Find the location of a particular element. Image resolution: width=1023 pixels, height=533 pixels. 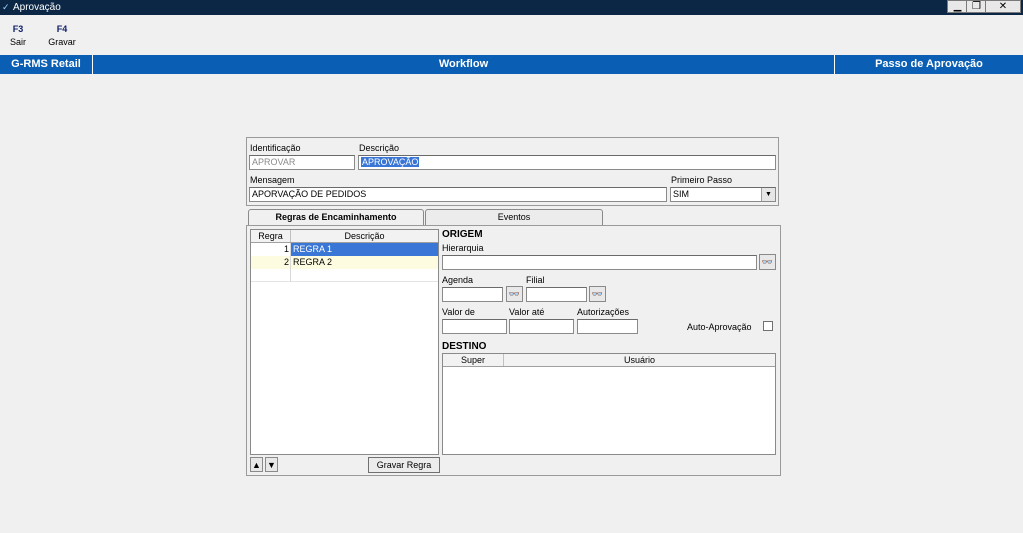

agenda-label: Agenda is located at coordinates (458, 280).